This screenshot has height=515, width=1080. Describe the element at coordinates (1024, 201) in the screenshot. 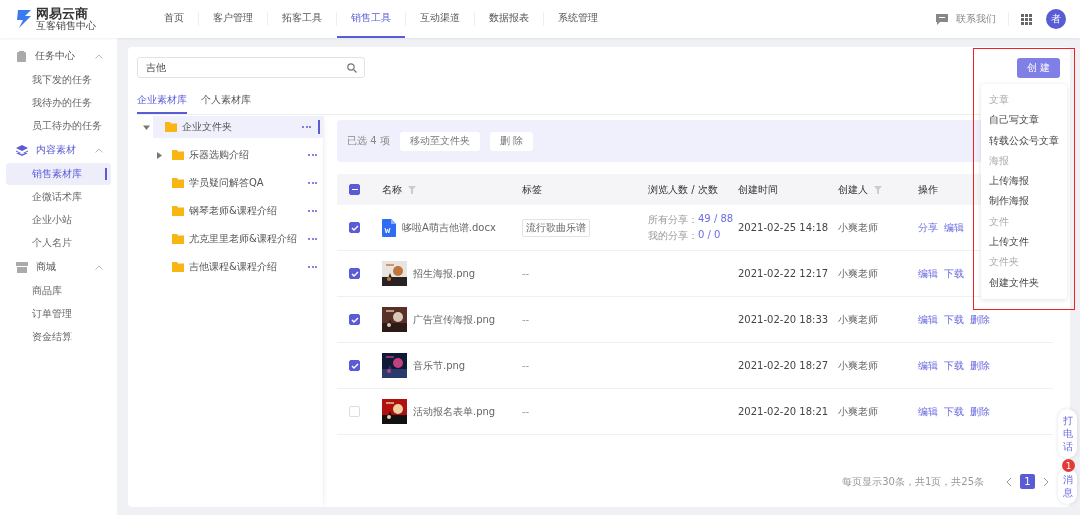

I see `menu-item: 制作海报` at that location.